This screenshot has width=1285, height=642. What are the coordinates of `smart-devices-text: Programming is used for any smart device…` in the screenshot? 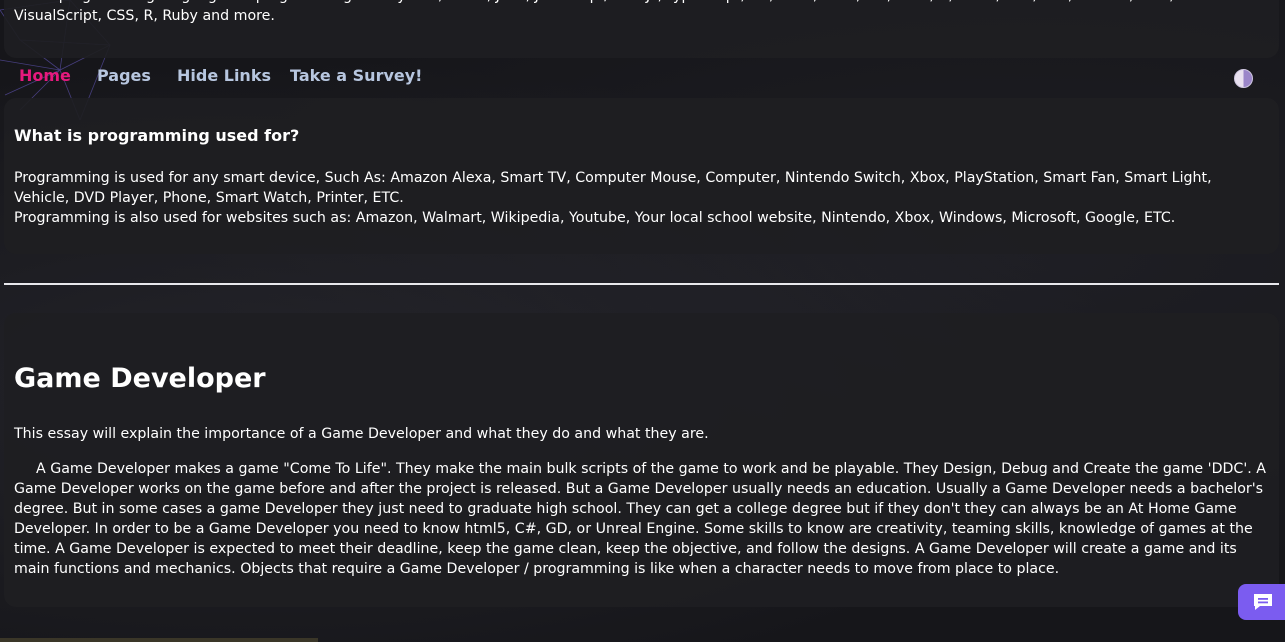 It's located at (613, 188).